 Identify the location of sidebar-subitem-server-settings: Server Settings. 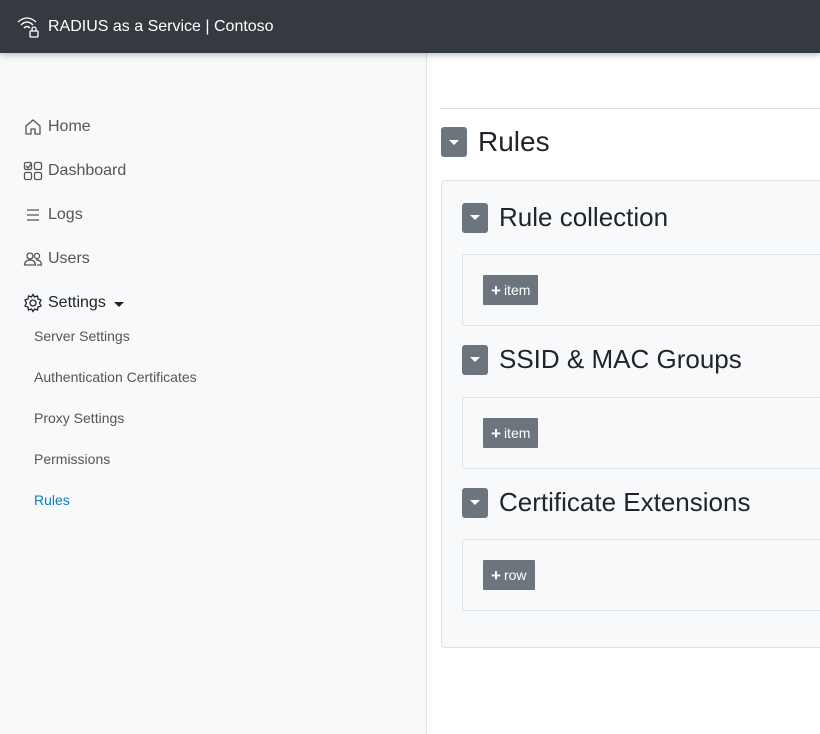
(115, 335).